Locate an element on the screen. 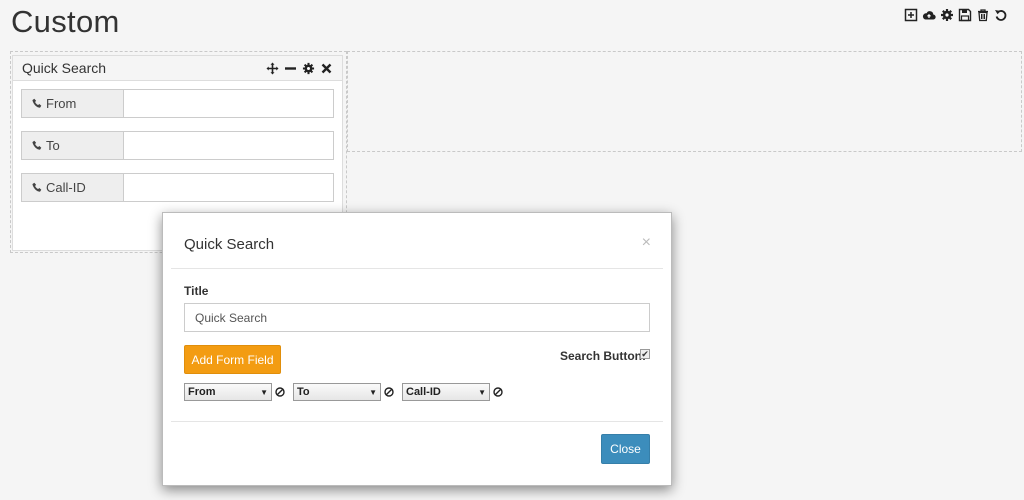 The height and width of the screenshot is (500, 1024). modal-header-divider is located at coordinates (417, 268).